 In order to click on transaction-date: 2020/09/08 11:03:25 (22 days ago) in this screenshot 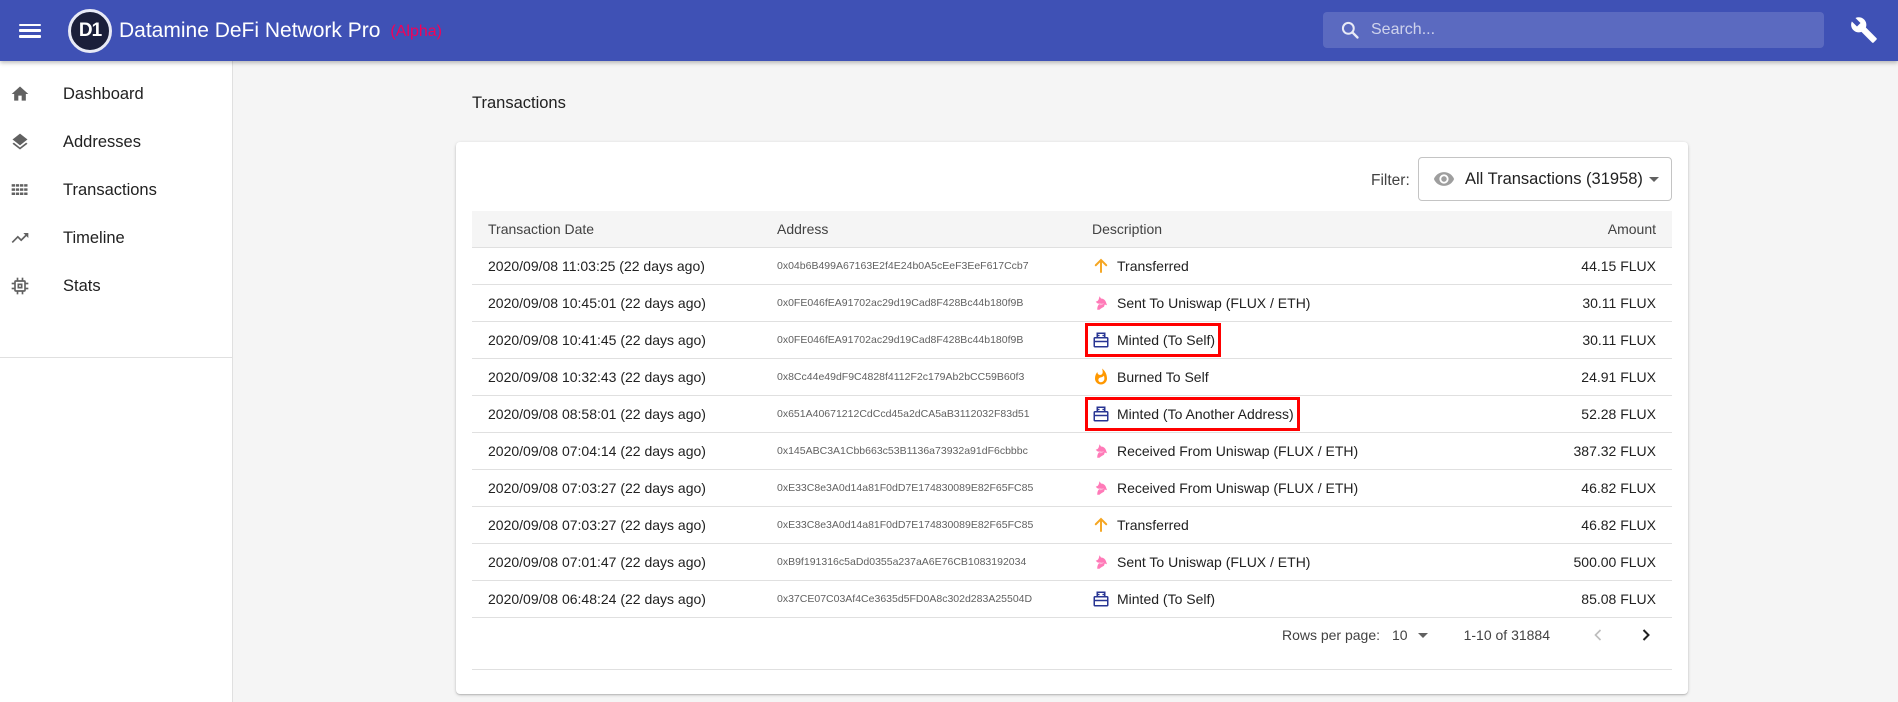, I will do `click(624, 266)`.